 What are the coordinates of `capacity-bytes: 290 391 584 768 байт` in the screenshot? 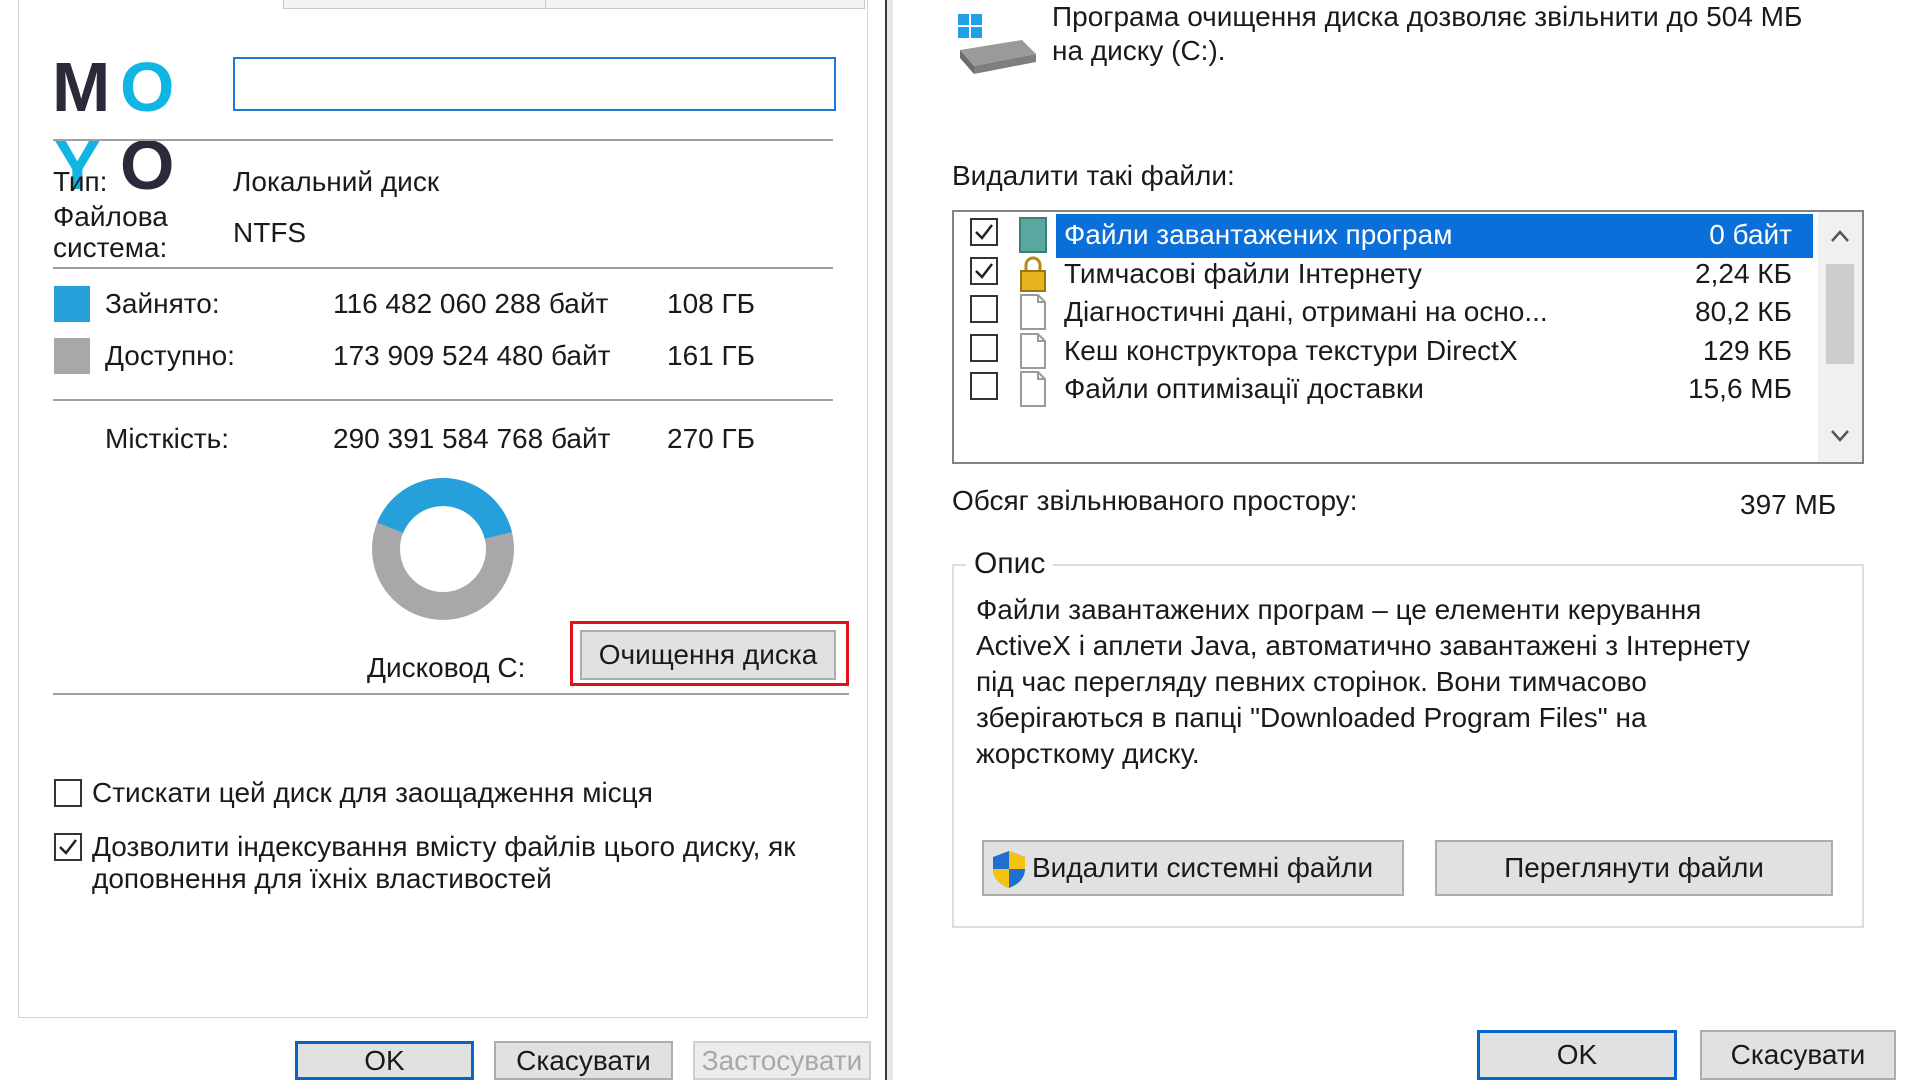 It's located at (472, 438).